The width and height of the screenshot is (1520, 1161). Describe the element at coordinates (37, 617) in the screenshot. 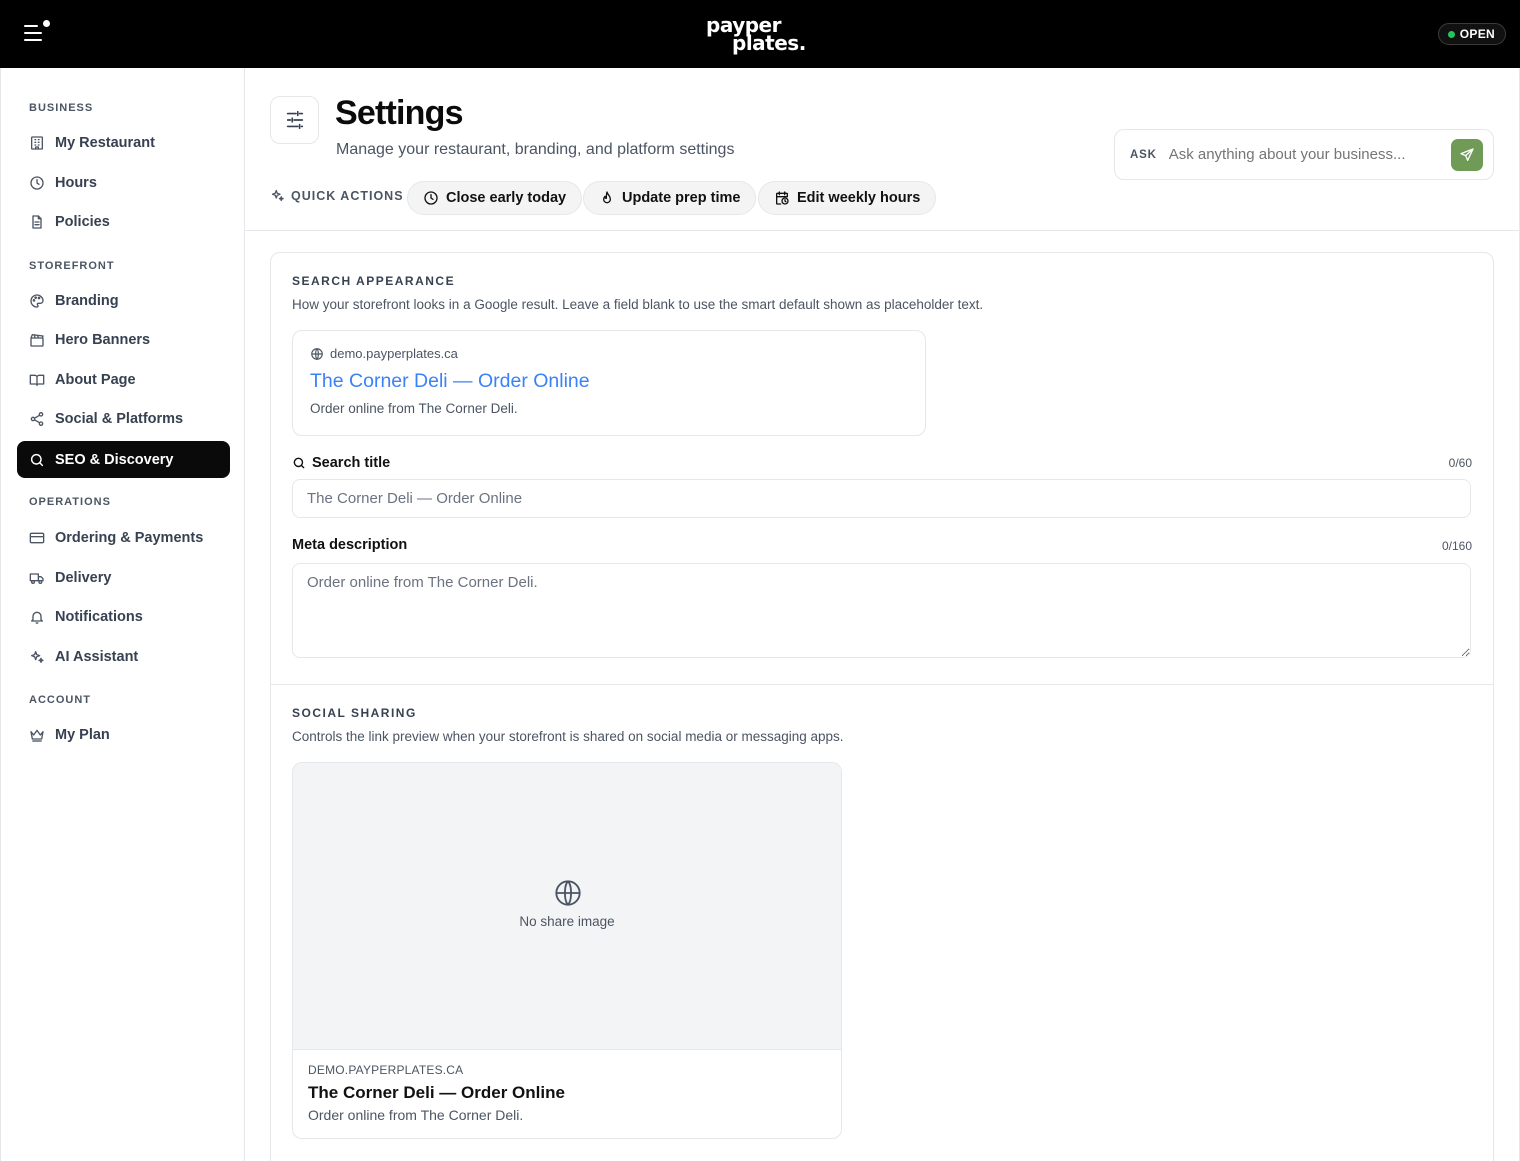

I see `bell-icon` at that location.